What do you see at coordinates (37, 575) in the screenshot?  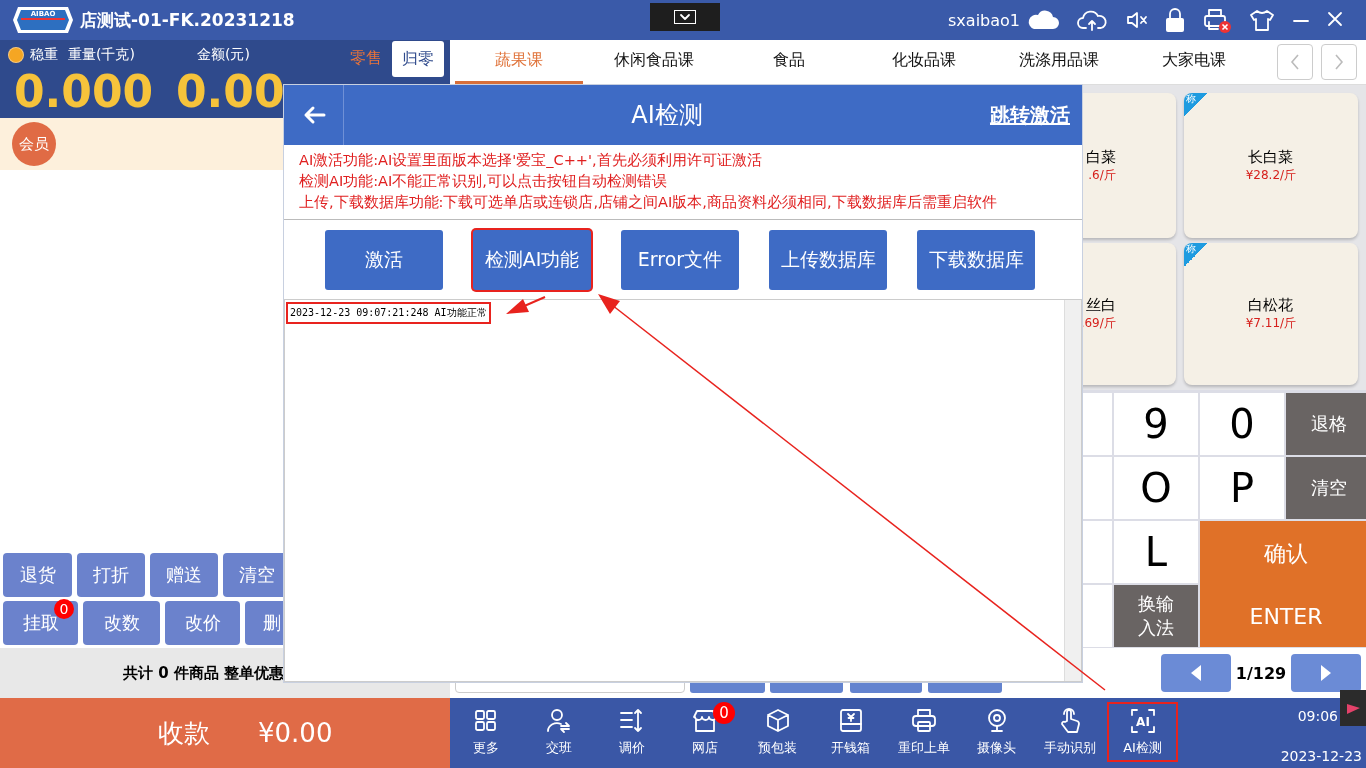 I see `action-button: 退货` at bounding box center [37, 575].